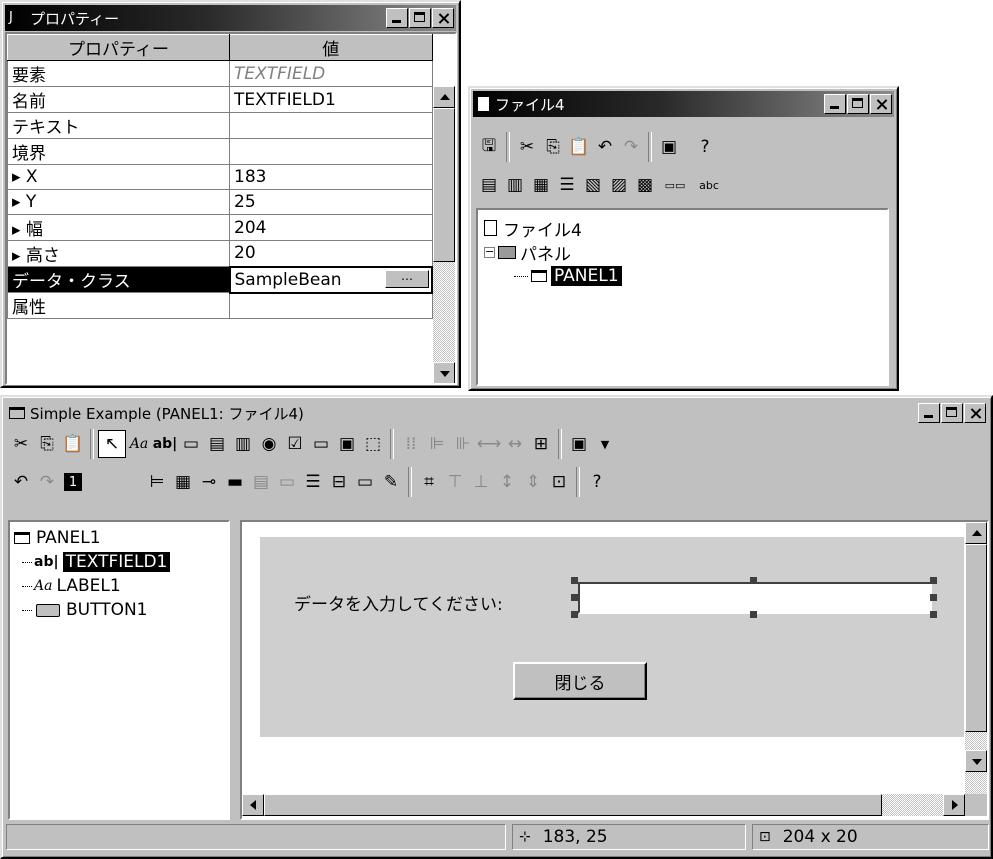 This screenshot has width=993, height=859. What do you see at coordinates (709, 185) in the screenshot?
I see `new-string-icon: abc` at bounding box center [709, 185].